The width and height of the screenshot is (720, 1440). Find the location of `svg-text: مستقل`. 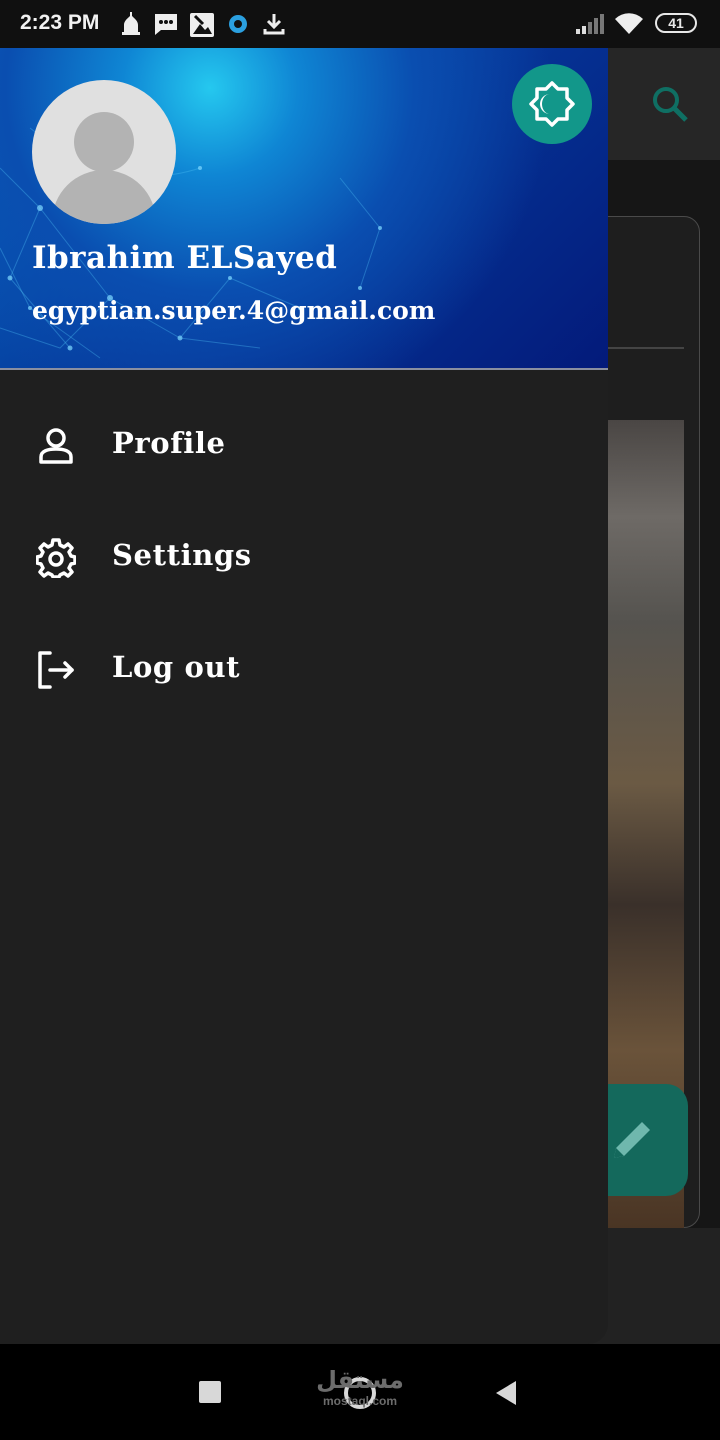

svg-text: مستقل is located at coordinates (360, 1380).